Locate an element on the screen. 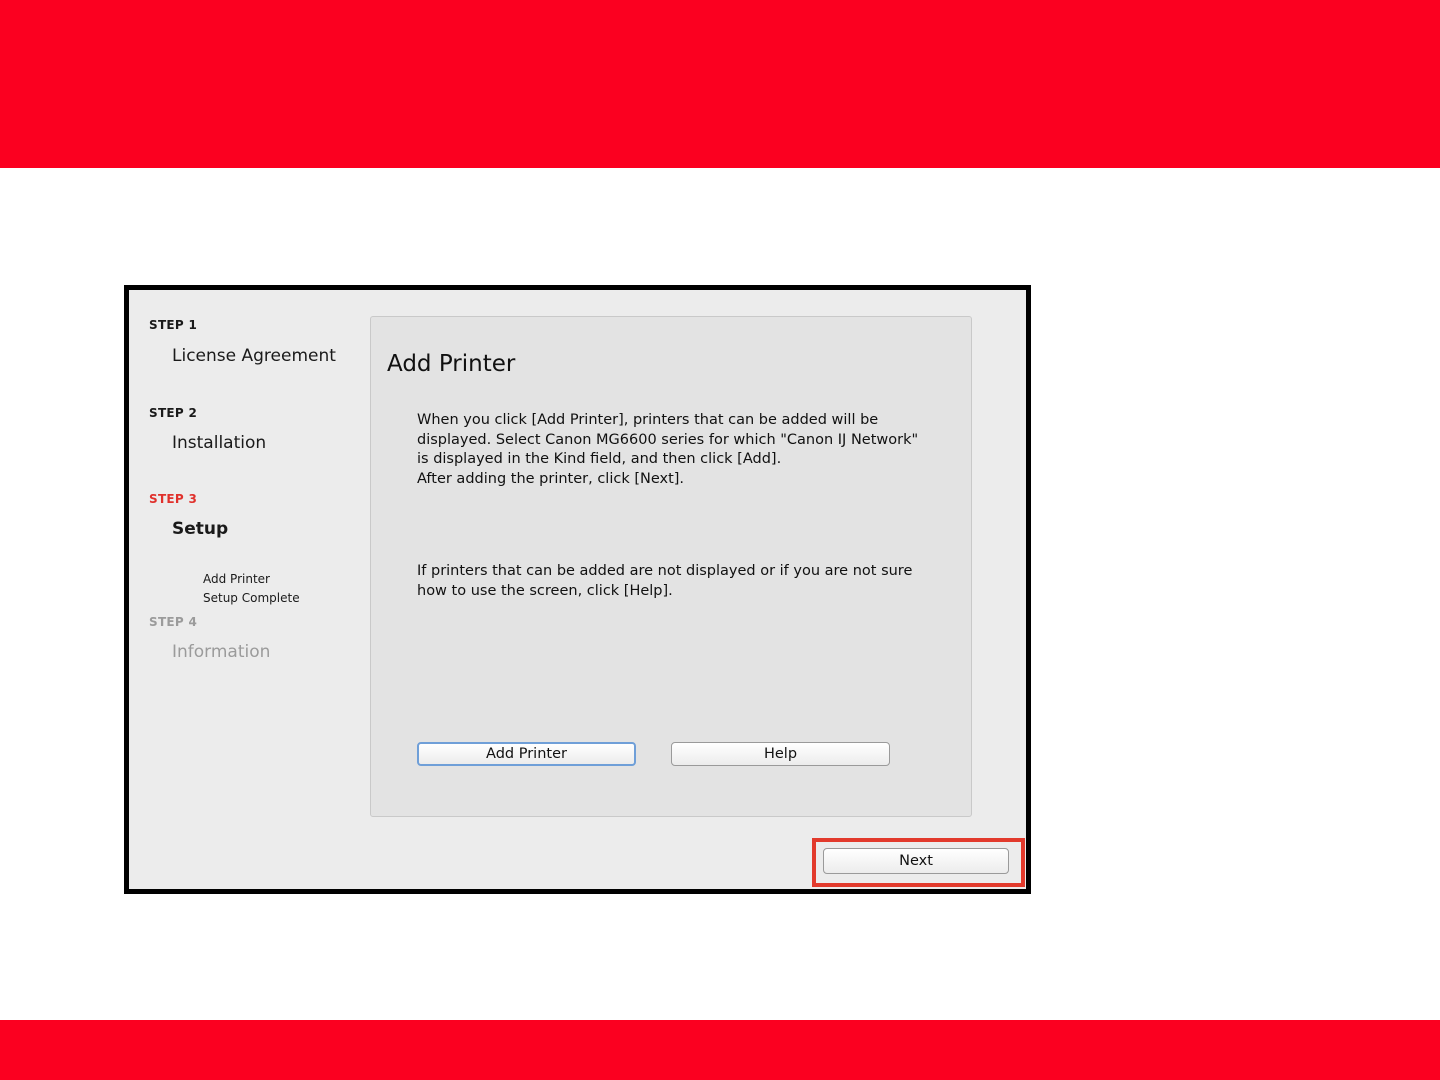 This screenshot has height=1080, width=1440. help-button: Help is located at coordinates (780, 754).